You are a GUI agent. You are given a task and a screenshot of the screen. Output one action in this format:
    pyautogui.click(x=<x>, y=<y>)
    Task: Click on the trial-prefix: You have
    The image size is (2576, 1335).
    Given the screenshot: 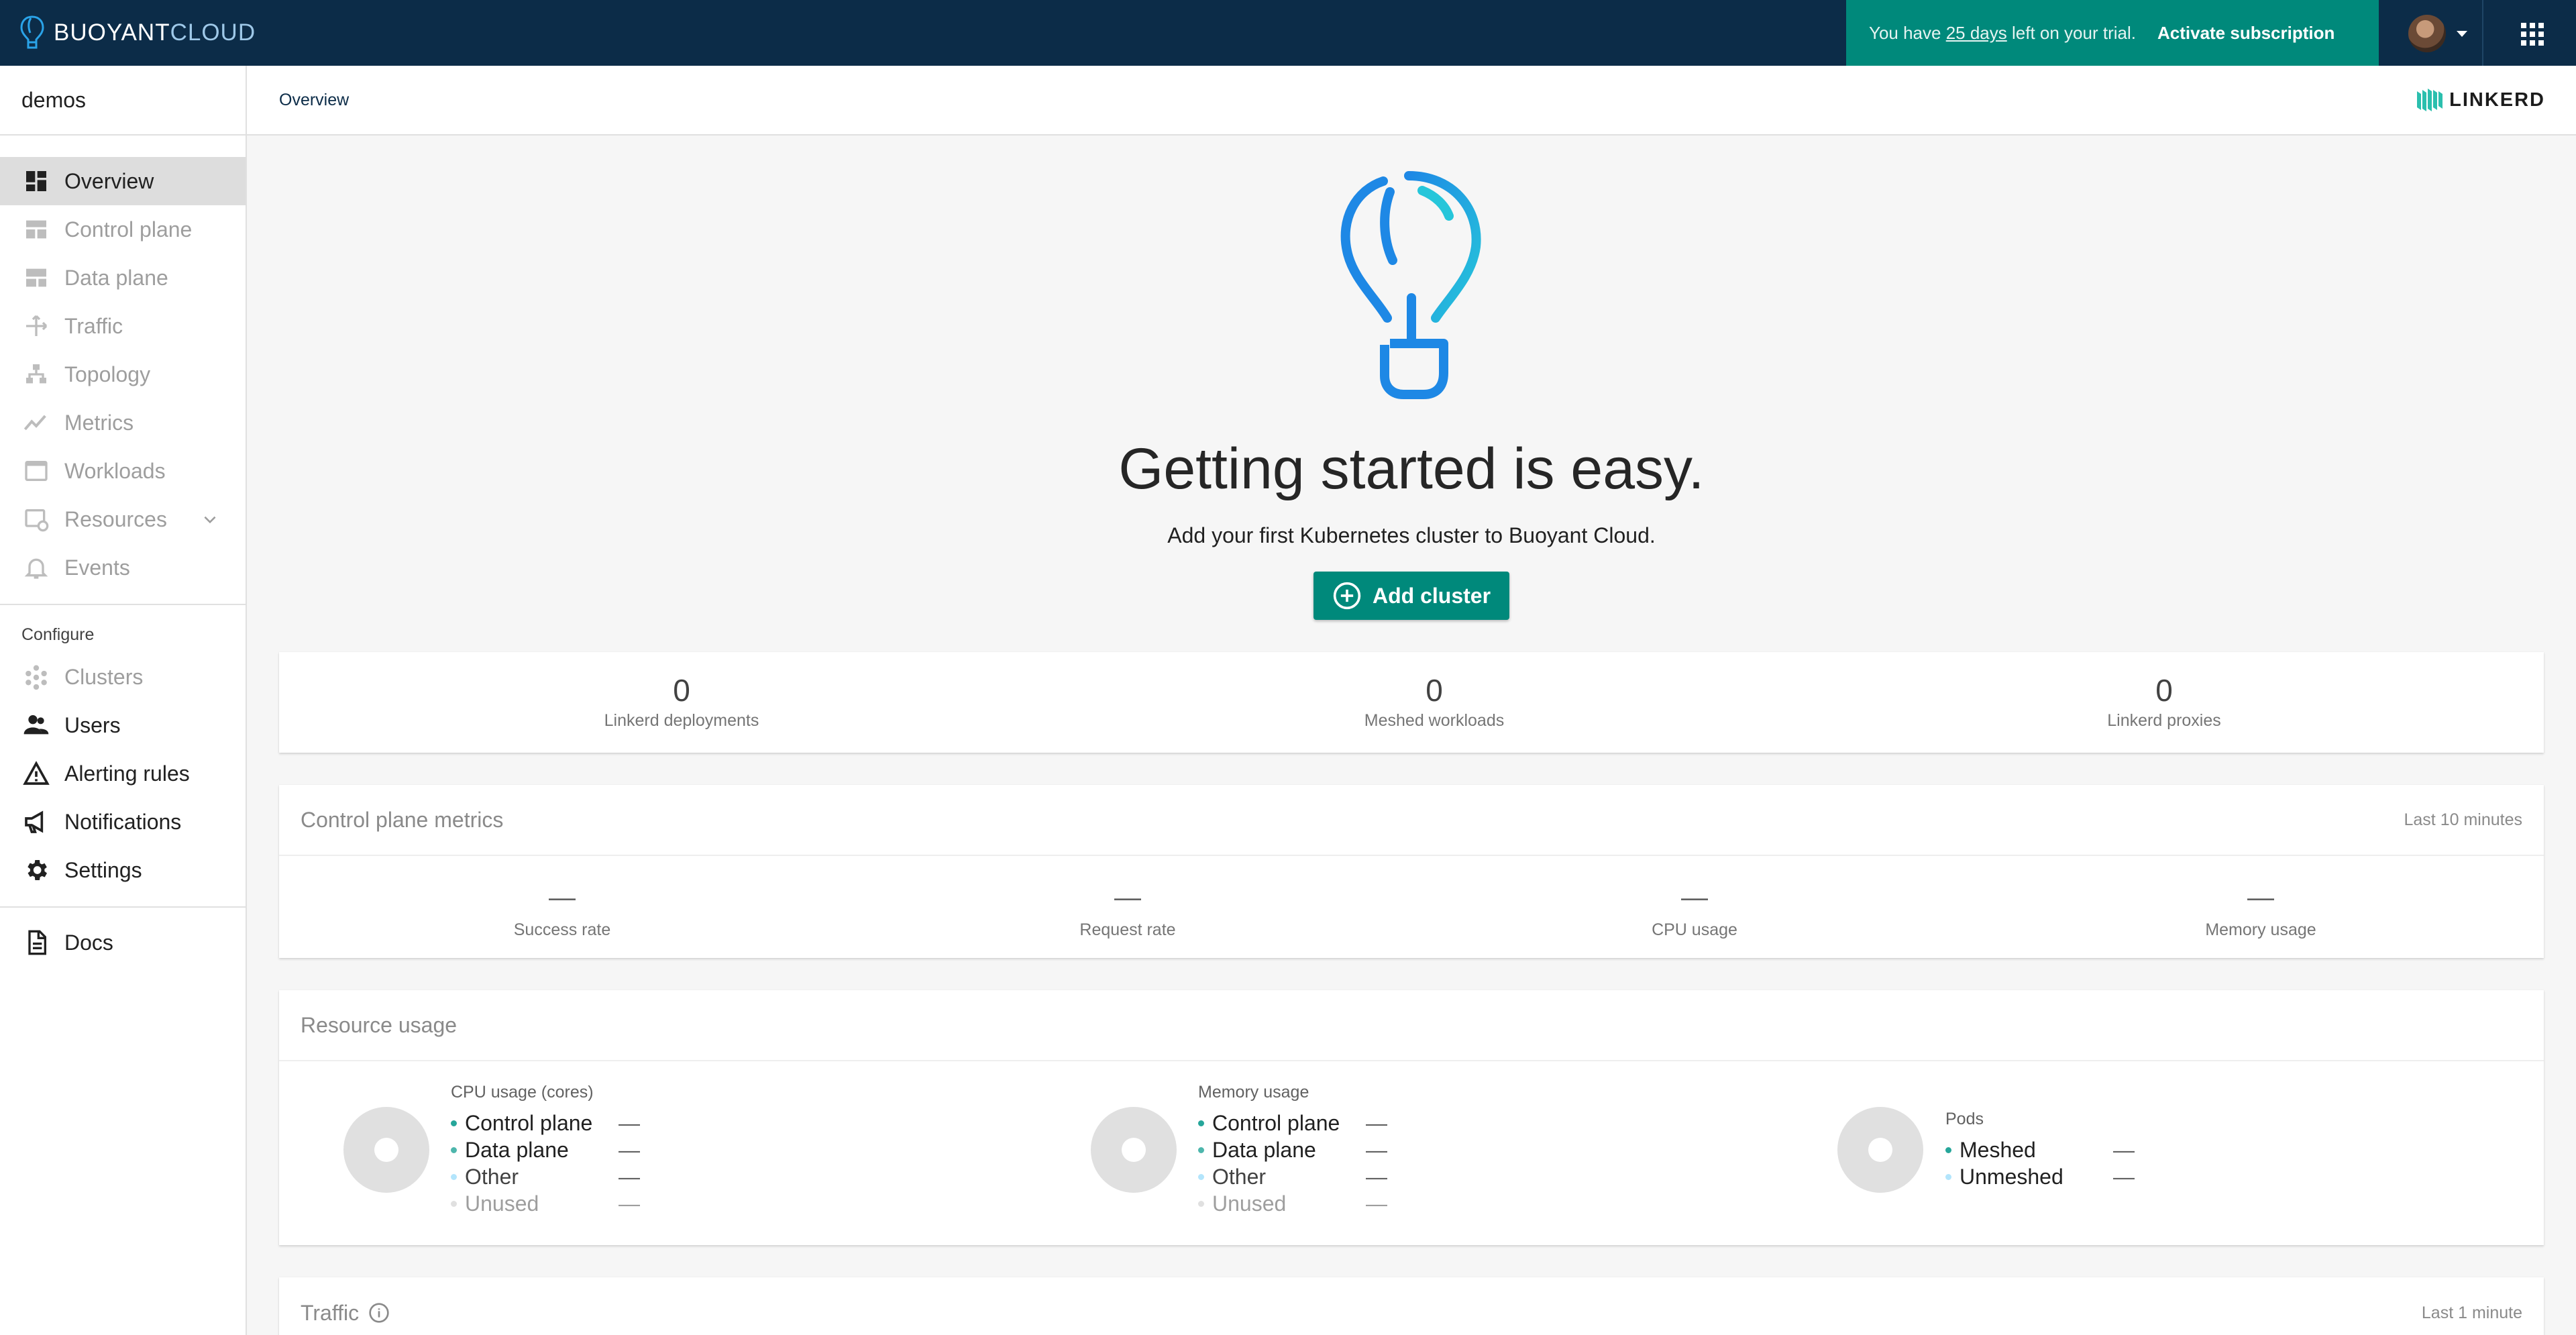 What is the action you would take?
    pyautogui.click(x=1907, y=32)
    